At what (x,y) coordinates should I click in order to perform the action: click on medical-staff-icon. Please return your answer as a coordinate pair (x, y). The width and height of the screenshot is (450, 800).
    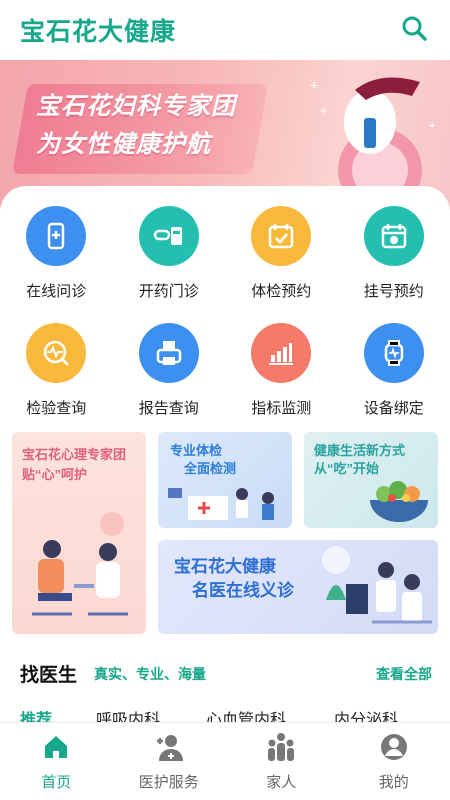
    Looking at the image, I should click on (169, 747).